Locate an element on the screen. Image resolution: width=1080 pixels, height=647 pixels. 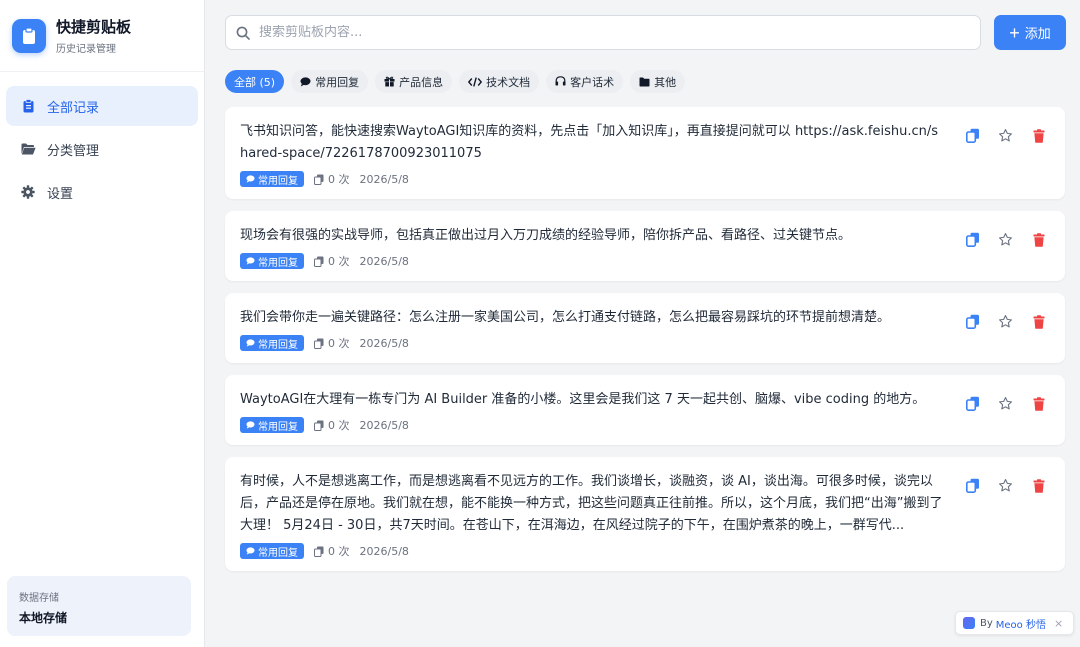
headset-icon is located at coordinates (560, 81).